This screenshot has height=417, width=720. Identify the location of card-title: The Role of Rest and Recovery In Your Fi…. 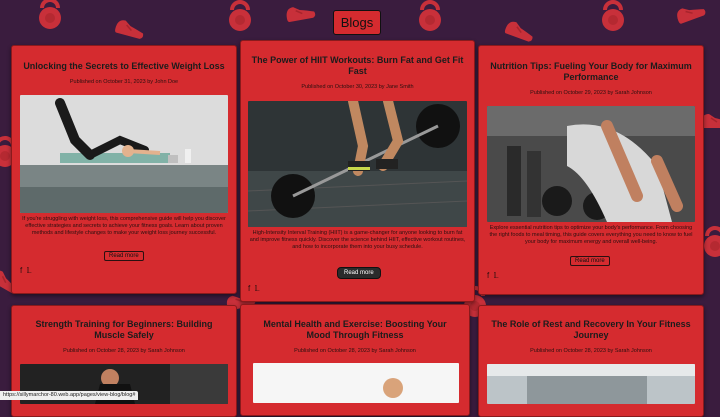
(591, 330).